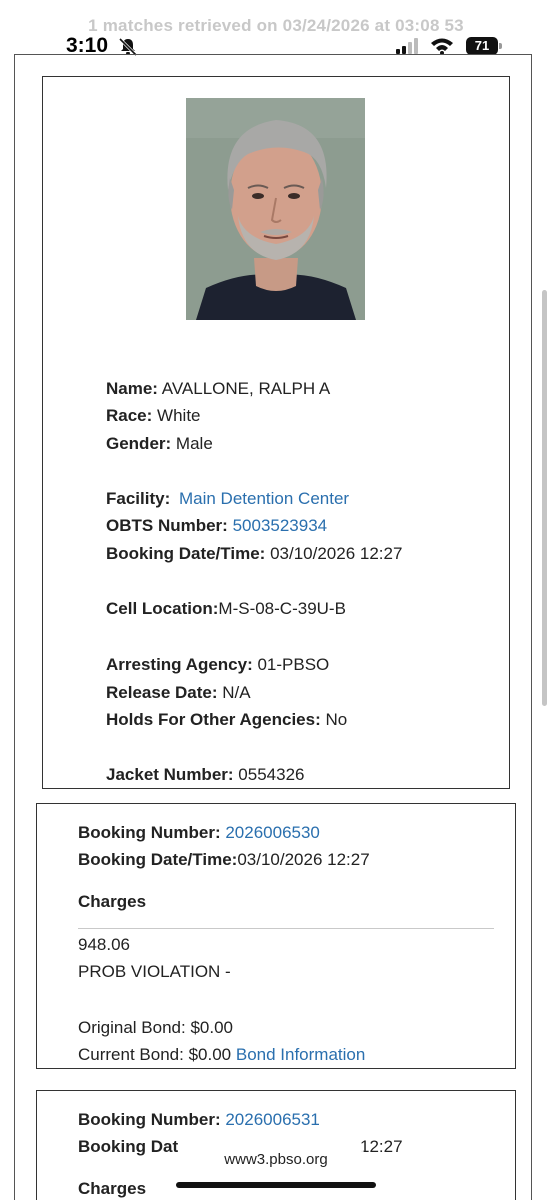 The width and height of the screenshot is (552, 1200). I want to click on charges-divider, so click(286, 928).